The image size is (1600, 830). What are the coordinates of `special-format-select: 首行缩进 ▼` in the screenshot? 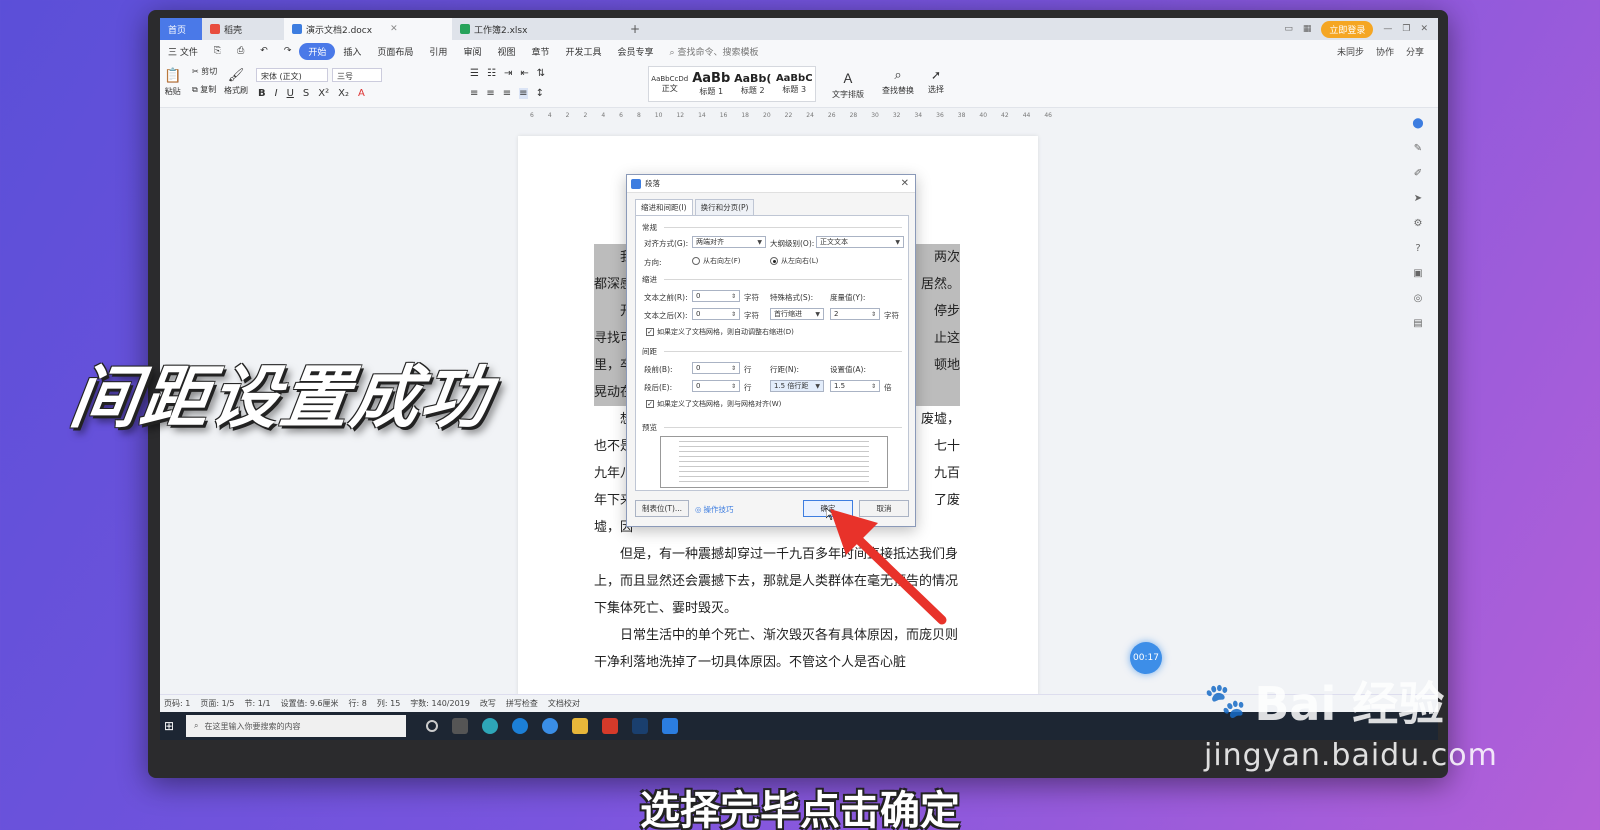 It's located at (797, 314).